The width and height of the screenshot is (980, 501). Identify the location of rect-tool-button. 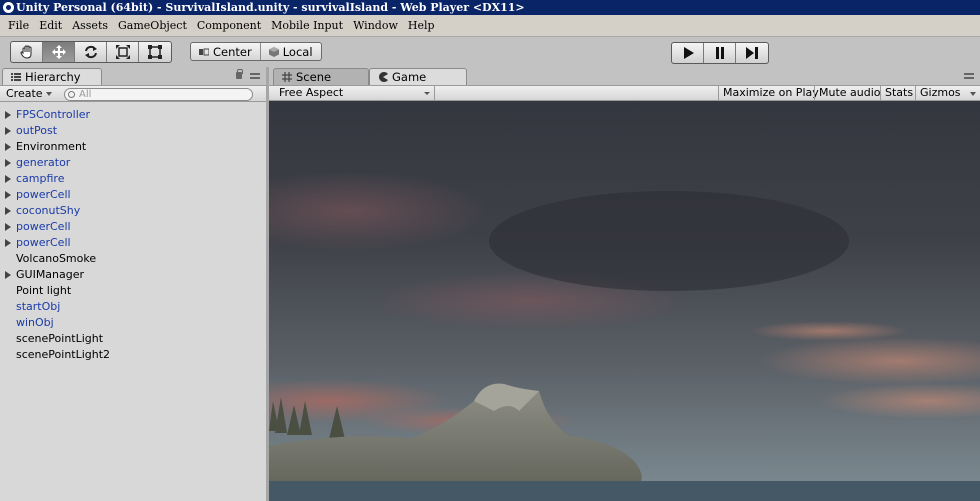
(155, 52).